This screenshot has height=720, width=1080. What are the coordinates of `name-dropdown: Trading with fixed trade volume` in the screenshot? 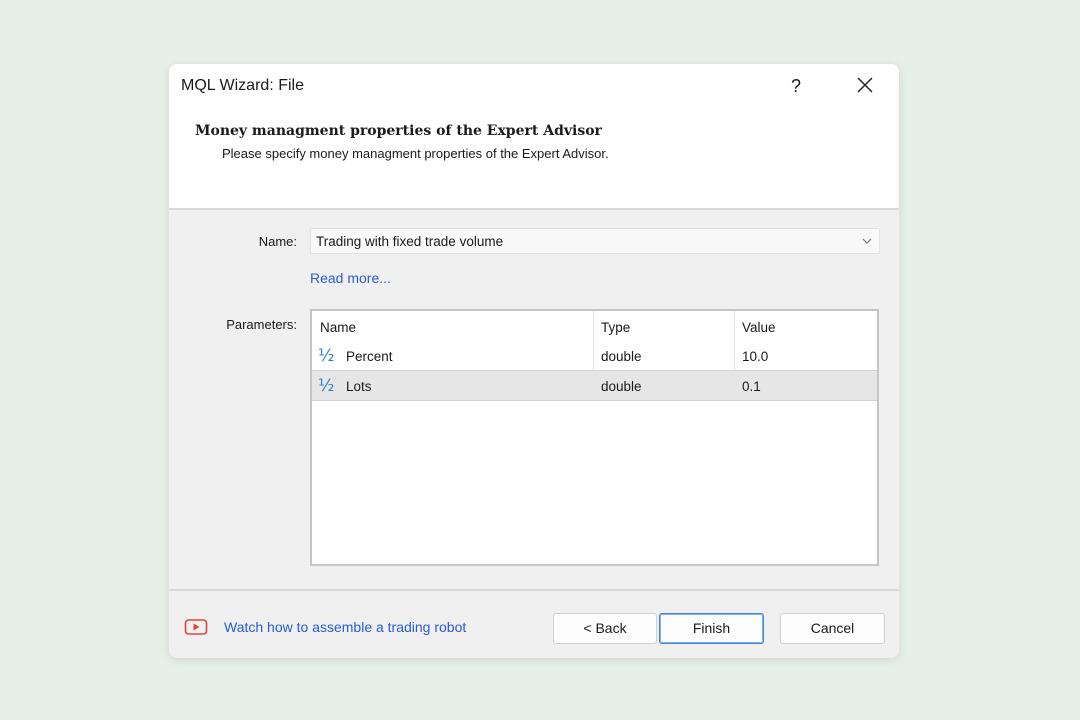 It's located at (595, 241).